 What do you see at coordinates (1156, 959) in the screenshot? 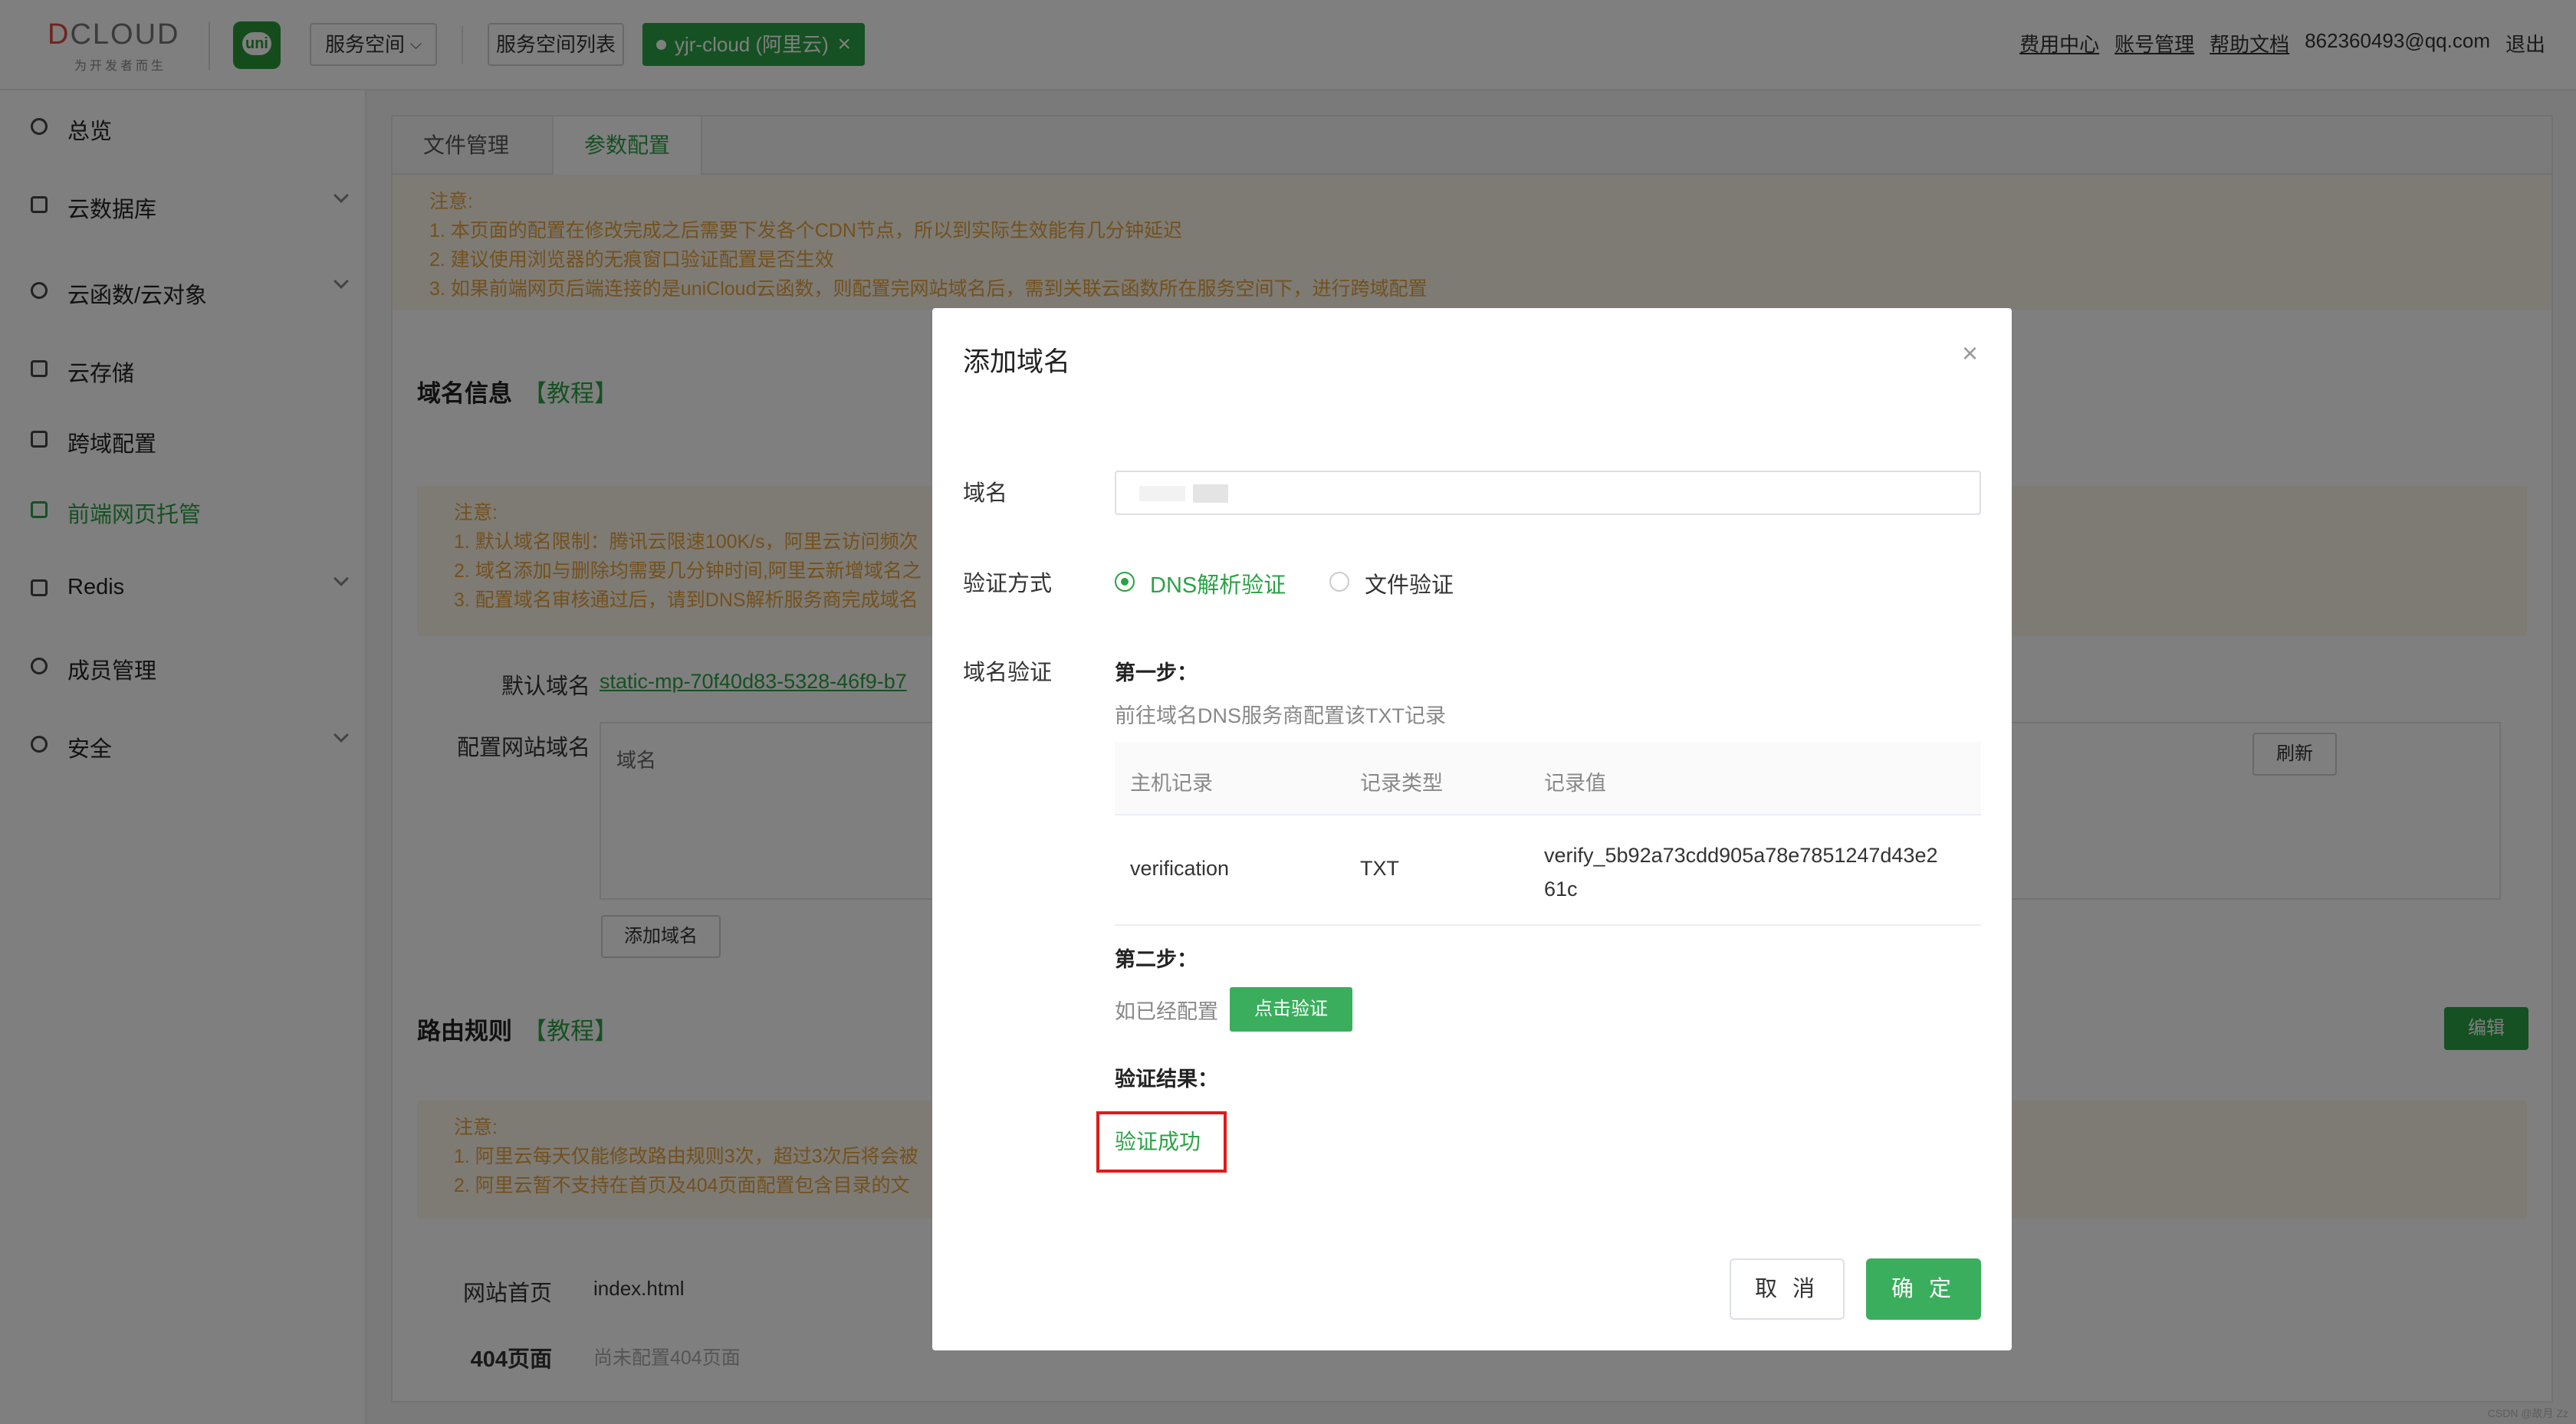
I see `step-two-title: 第二步：` at bounding box center [1156, 959].